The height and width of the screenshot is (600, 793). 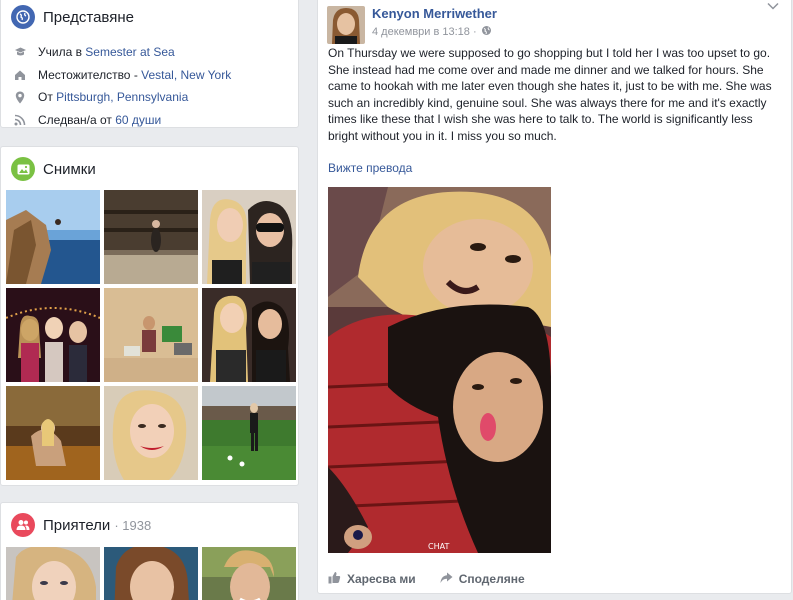 I want to click on author-name: Kenyon Merriwether, so click(x=434, y=13).